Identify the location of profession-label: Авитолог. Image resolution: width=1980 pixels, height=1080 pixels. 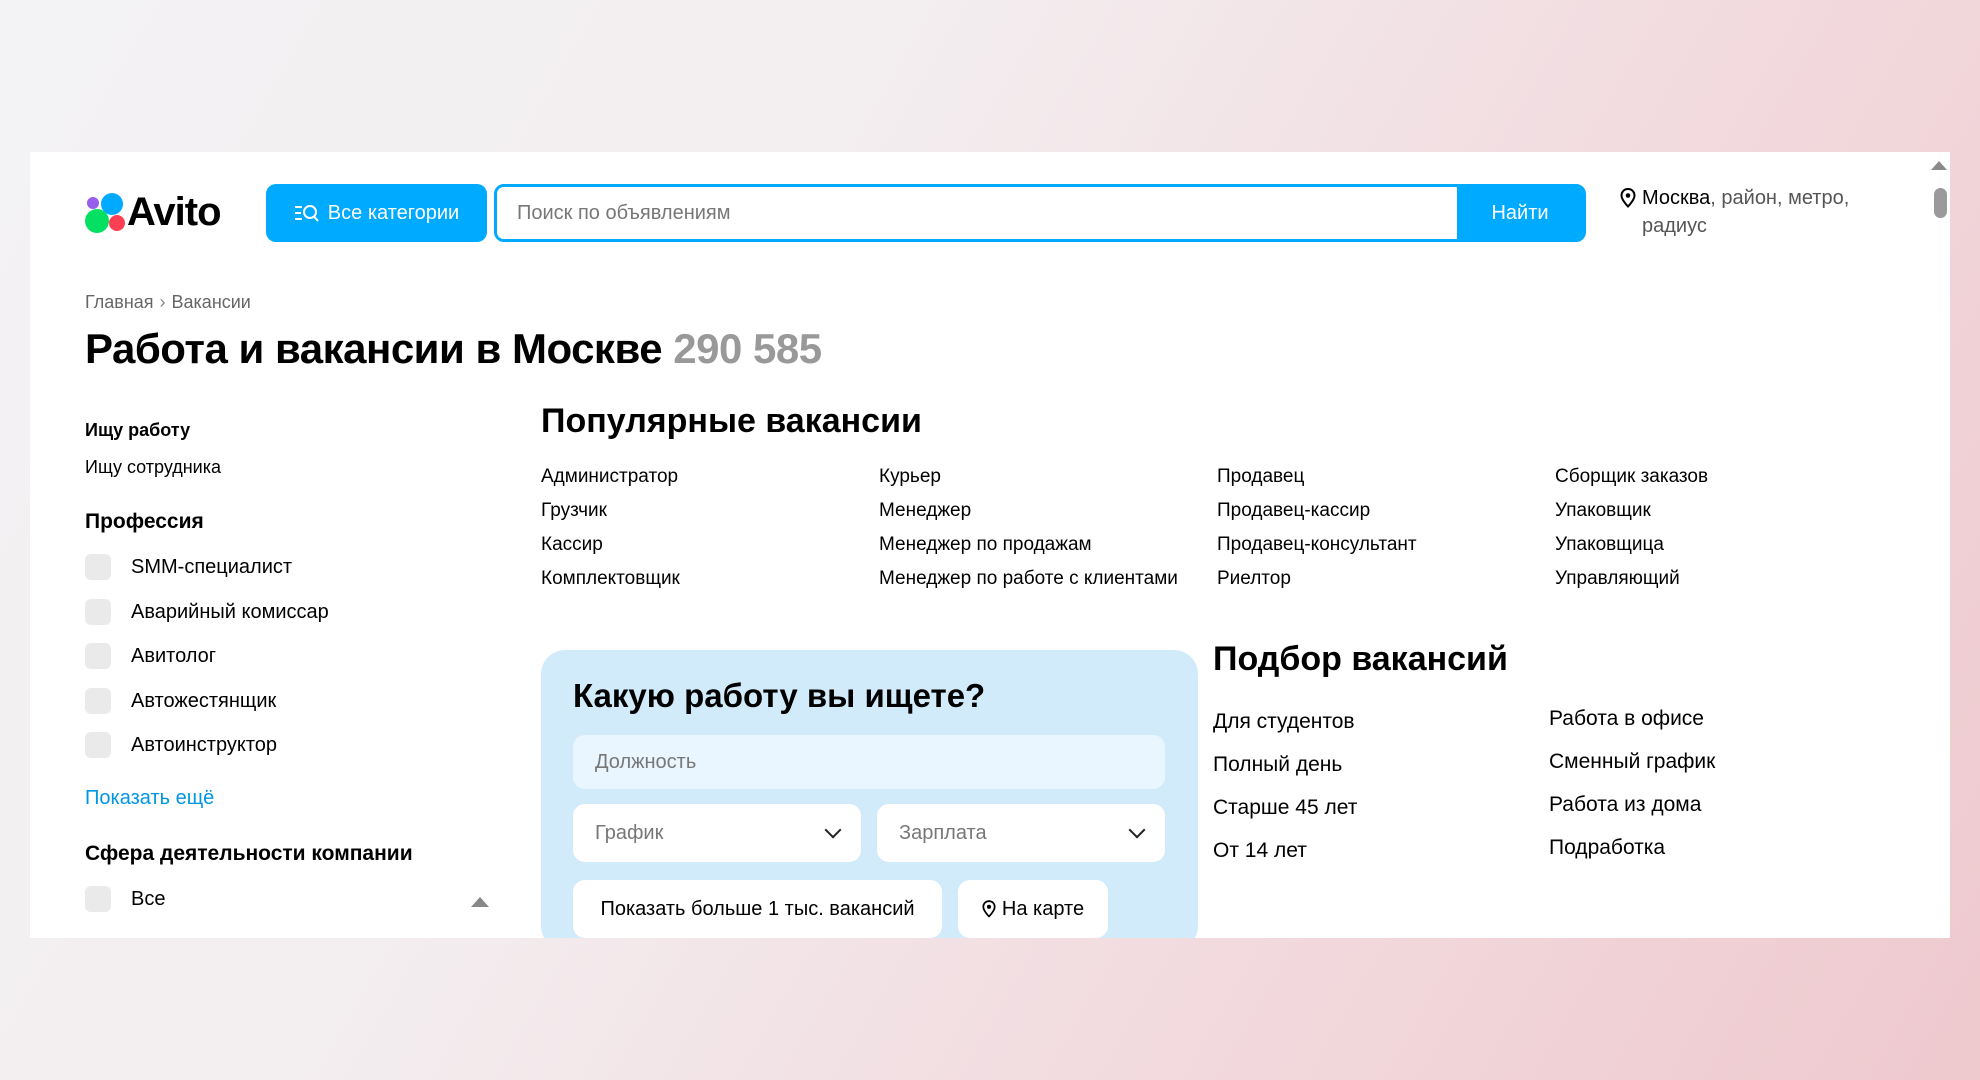
(174, 655).